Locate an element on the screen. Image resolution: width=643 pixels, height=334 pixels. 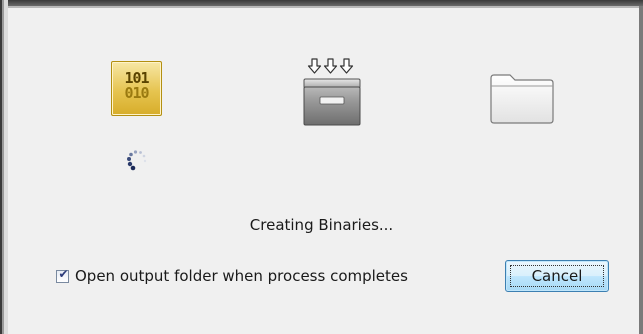
checkmark-icon: ✔ is located at coordinates (63, 273).